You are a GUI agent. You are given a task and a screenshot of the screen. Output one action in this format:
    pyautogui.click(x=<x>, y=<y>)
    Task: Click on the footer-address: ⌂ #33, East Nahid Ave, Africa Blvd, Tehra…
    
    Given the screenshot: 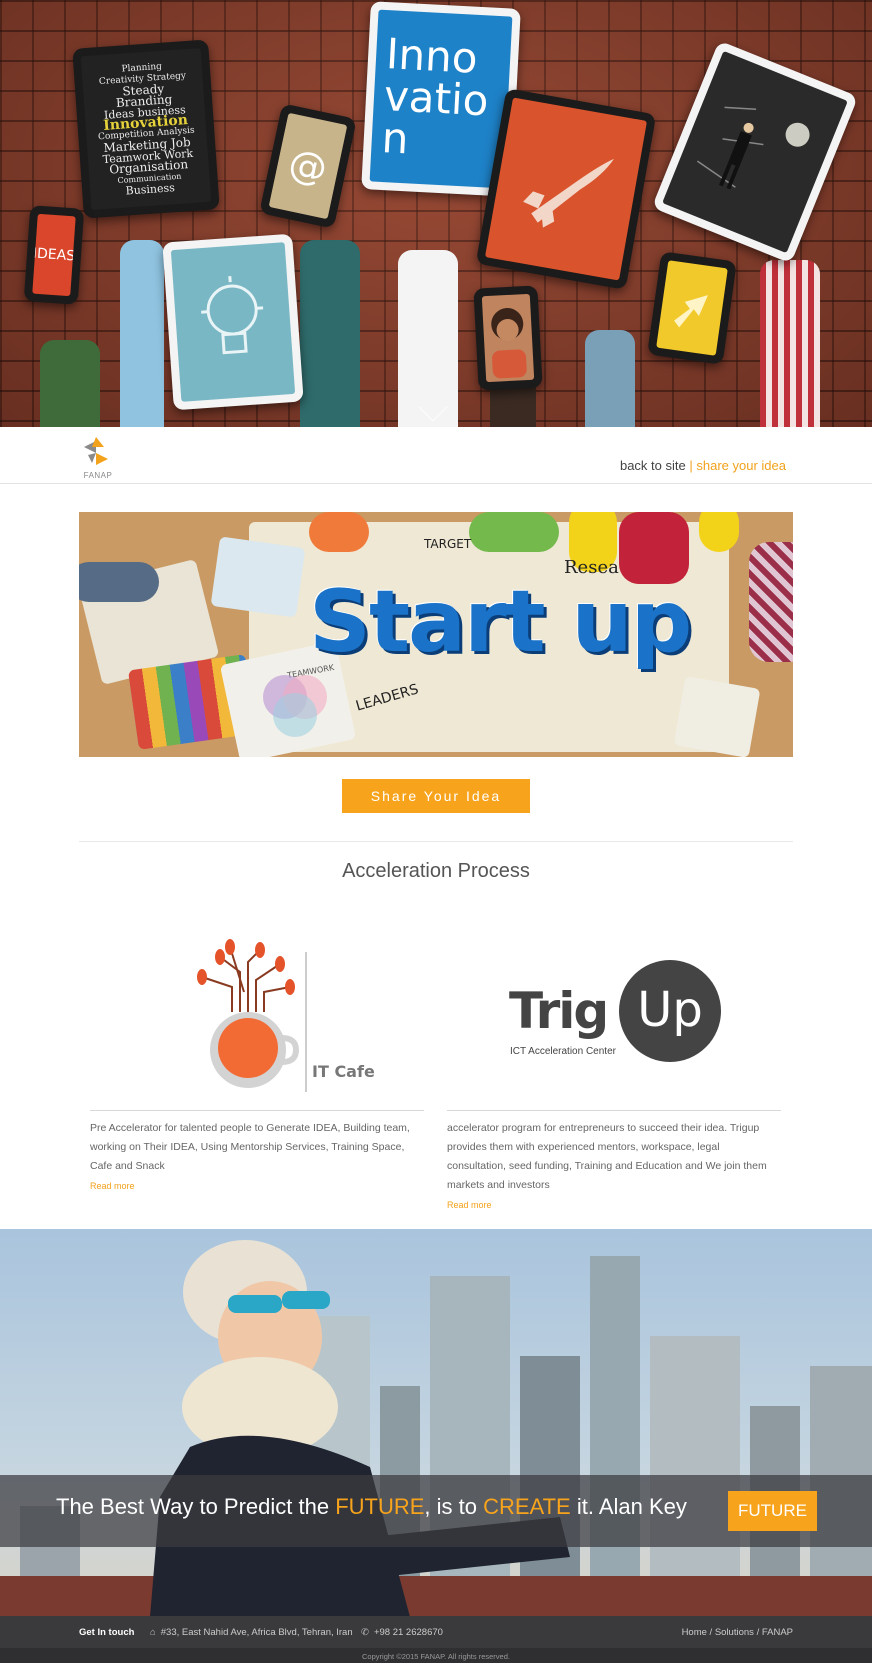 What is the action you would take?
    pyautogui.click(x=251, y=1632)
    